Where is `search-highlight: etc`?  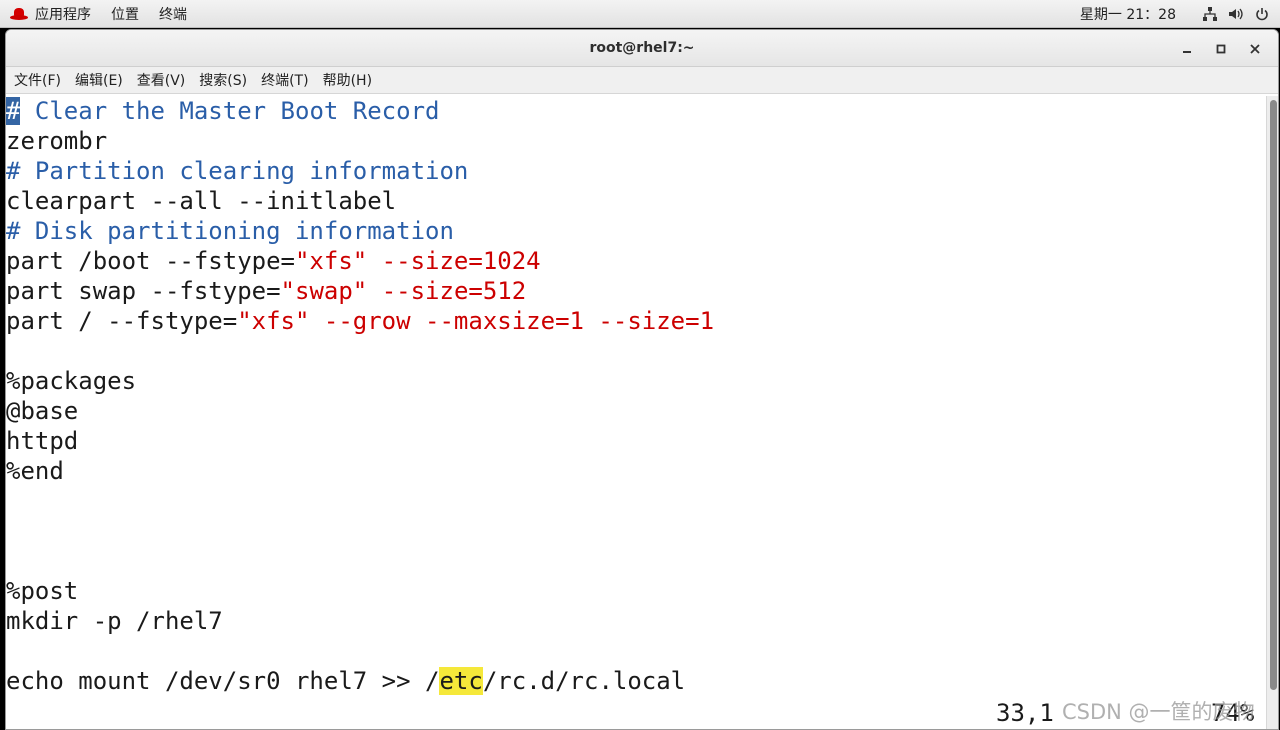
search-highlight: etc is located at coordinates (461, 681).